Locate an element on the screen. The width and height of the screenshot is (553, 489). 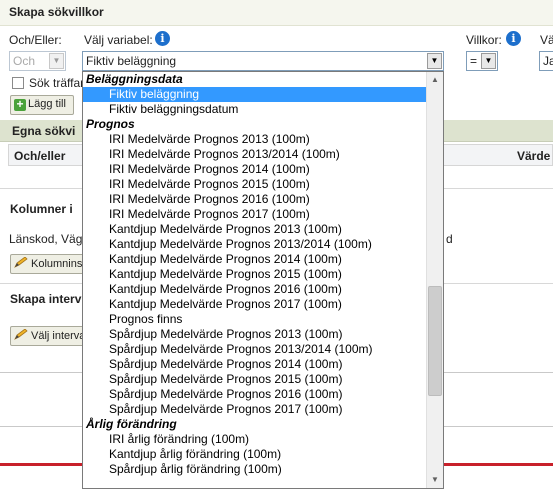
dropdown-option: Kantdjup Medelvärde Prognos 2016 (100m) is located at coordinates (263, 289).